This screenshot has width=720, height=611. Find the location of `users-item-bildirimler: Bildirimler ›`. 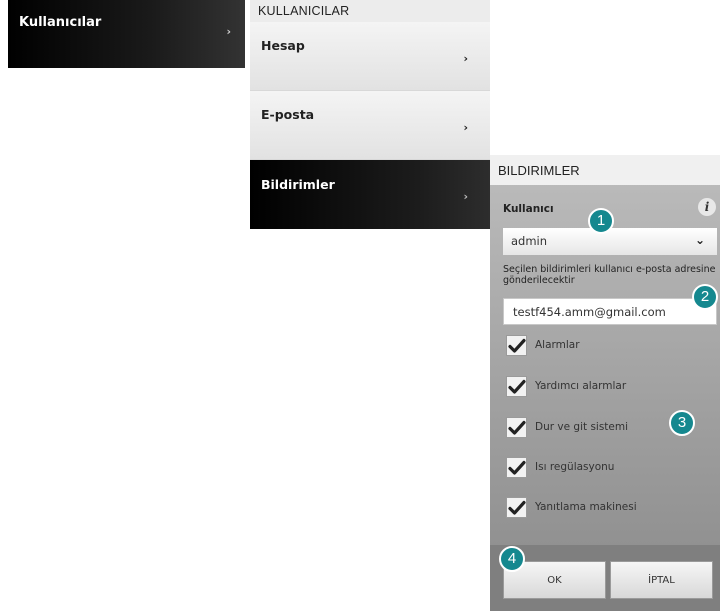

users-item-bildirimler: Bildirimler › is located at coordinates (370, 194).